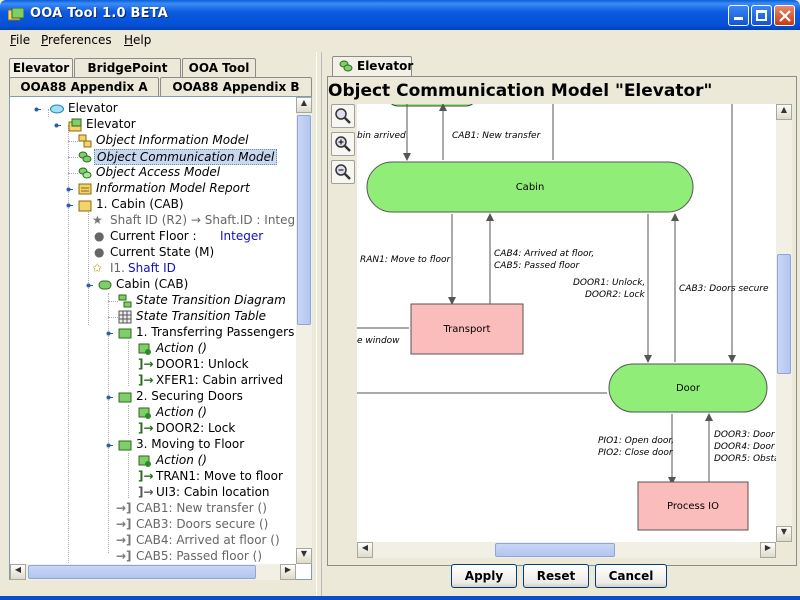 The image size is (800, 600). What do you see at coordinates (556, 576) in the screenshot?
I see `reset-button: Reset` at bounding box center [556, 576].